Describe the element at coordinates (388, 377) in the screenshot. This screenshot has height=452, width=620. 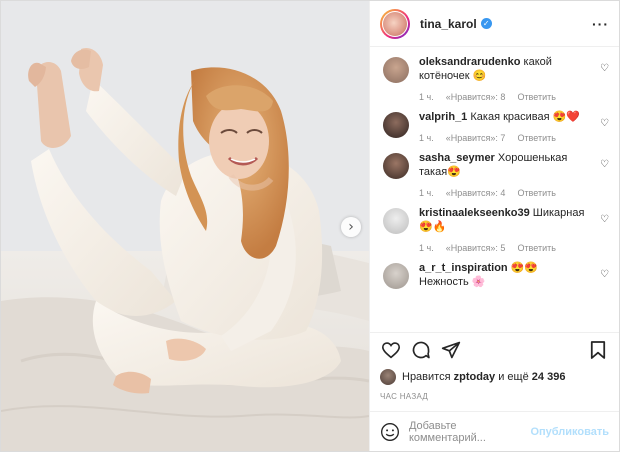
I see `liker-avatar` at that location.